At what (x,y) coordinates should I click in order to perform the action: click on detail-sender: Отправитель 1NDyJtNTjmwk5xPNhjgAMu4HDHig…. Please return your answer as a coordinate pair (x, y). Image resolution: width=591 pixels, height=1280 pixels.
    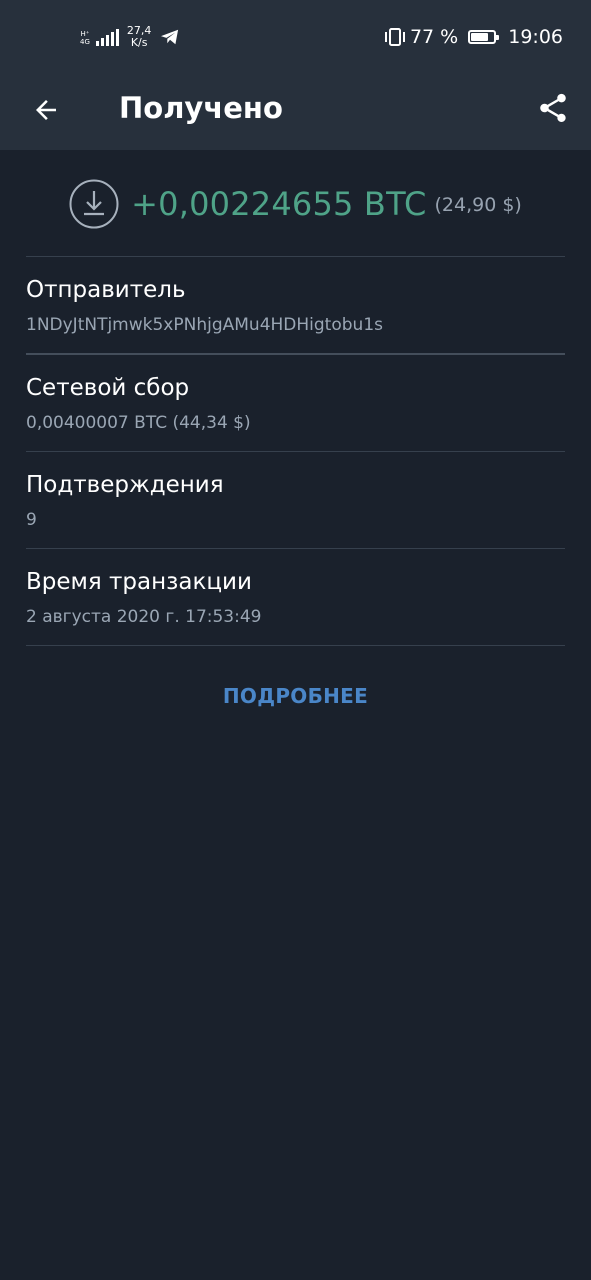
    Looking at the image, I should click on (295, 305).